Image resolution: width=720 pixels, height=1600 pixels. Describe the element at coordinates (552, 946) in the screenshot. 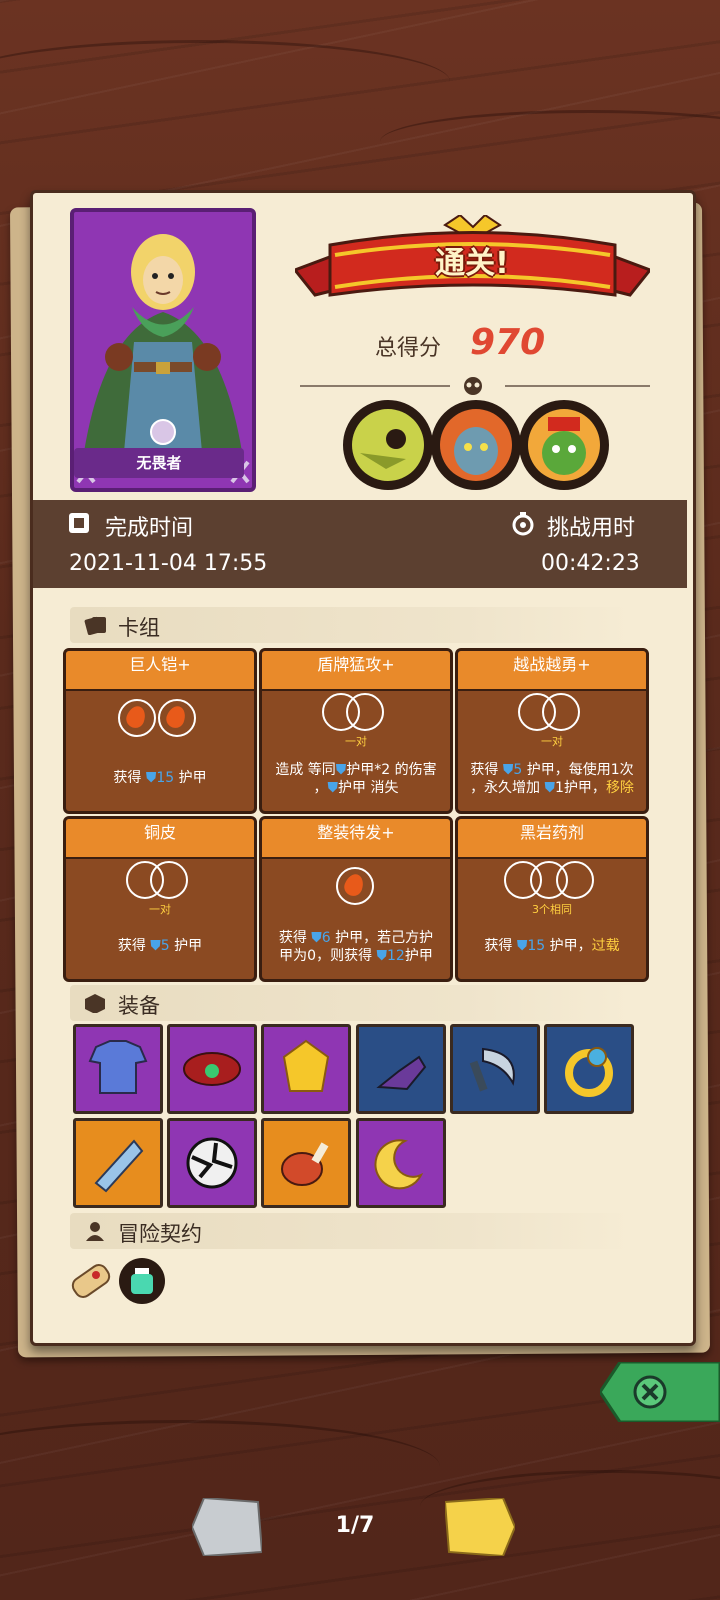

I see `card-description: 获得 ⛊15 护甲，过载` at that location.